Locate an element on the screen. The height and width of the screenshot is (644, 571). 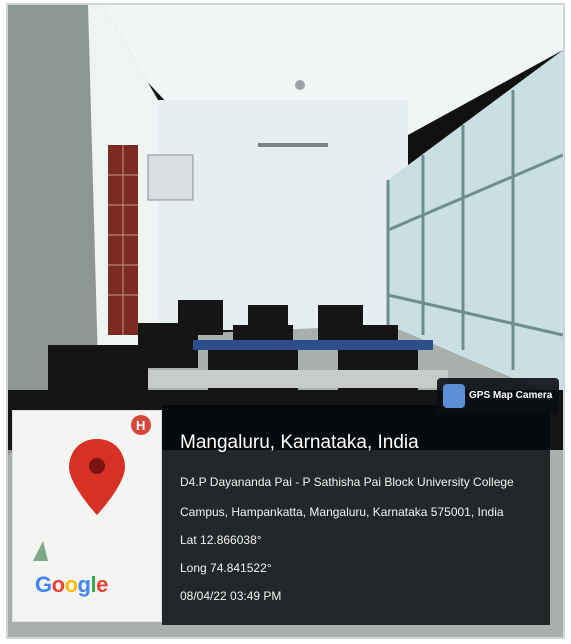
google-logo: Google is located at coordinates (71, 584).